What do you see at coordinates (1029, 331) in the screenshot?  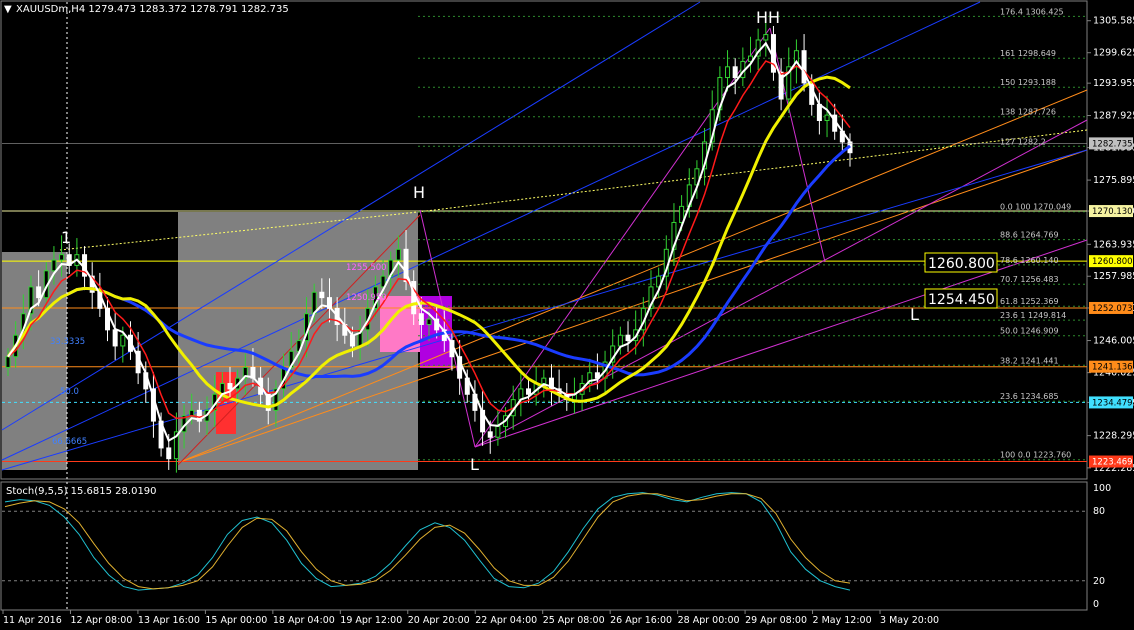 I see `fib-label: 50.0 1246.909` at bounding box center [1029, 331].